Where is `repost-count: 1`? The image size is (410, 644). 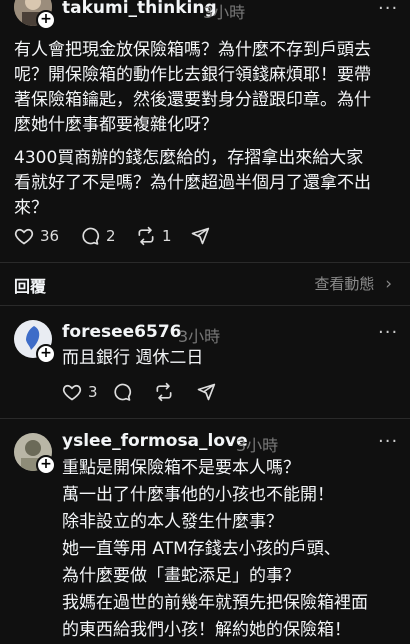 repost-count: 1 is located at coordinates (167, 236).